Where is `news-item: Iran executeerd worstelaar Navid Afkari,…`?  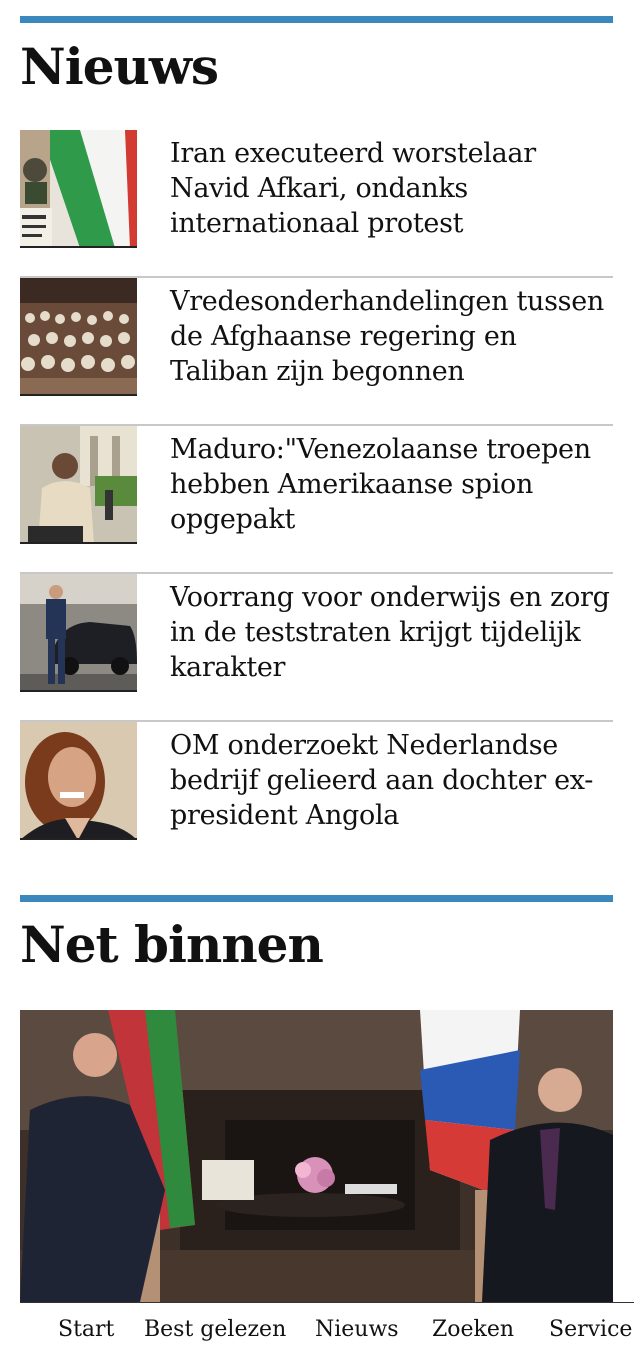
news-item: Iran executeerd worstelaar Navid Afkari,… is located at coordinates (316, 204).